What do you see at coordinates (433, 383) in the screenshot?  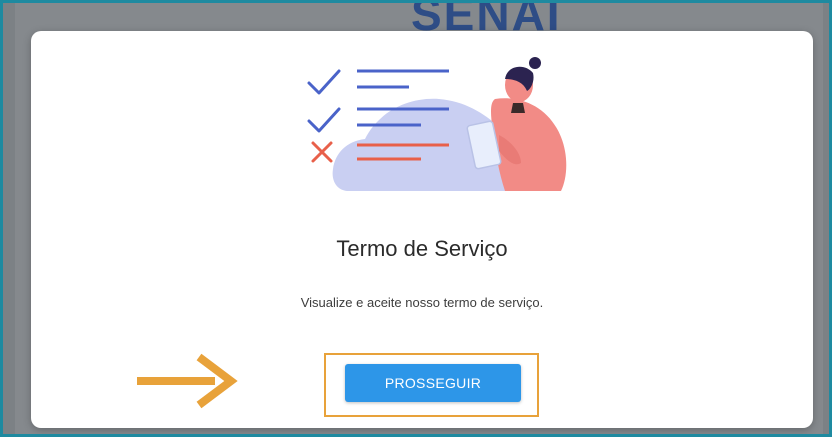 I see `proceed-button: PROSSEGUIR` at bounding box center [433, 383].